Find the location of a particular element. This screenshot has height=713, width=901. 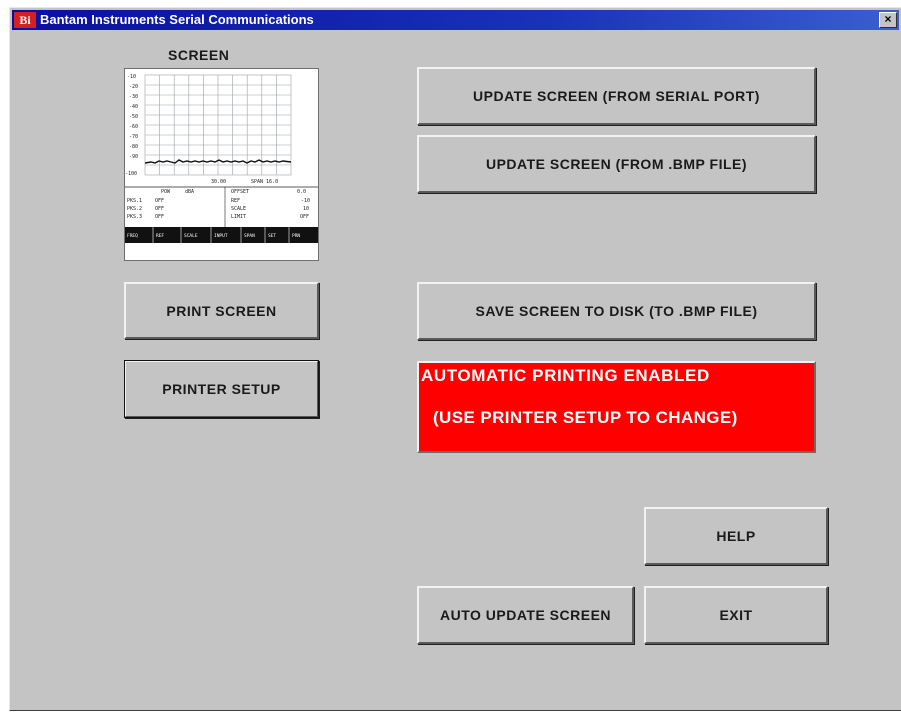

svg-text: POW is located at coordinates (166, 192).